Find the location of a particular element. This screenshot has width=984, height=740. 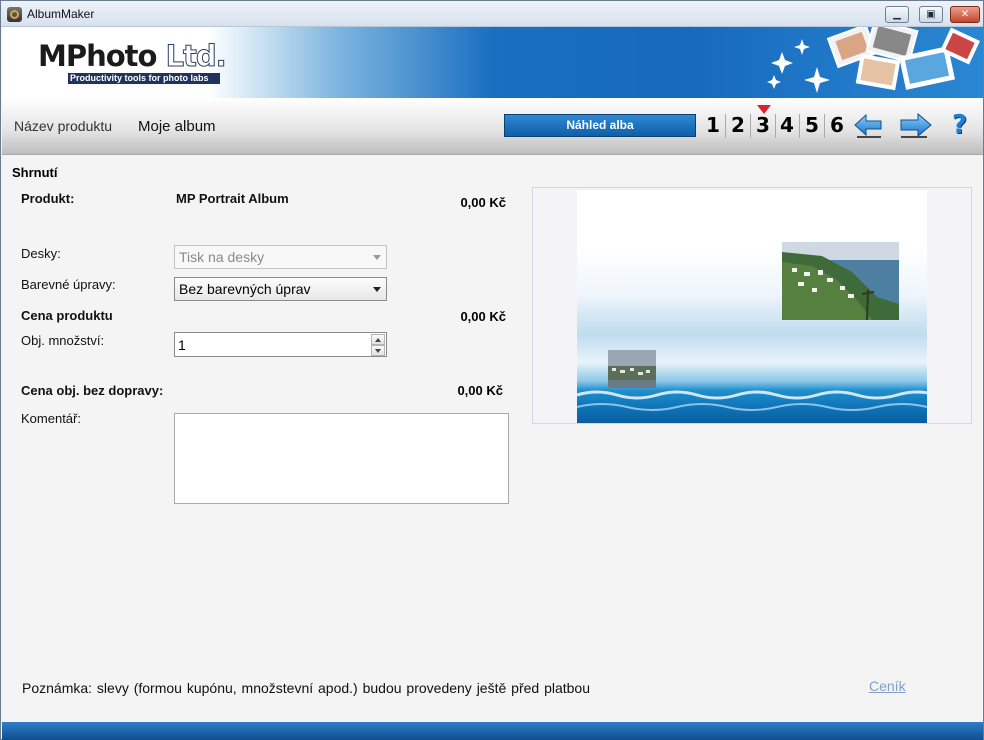

color-adjustments-select: Bez barevných úprav is located at coordinates (280, 289).